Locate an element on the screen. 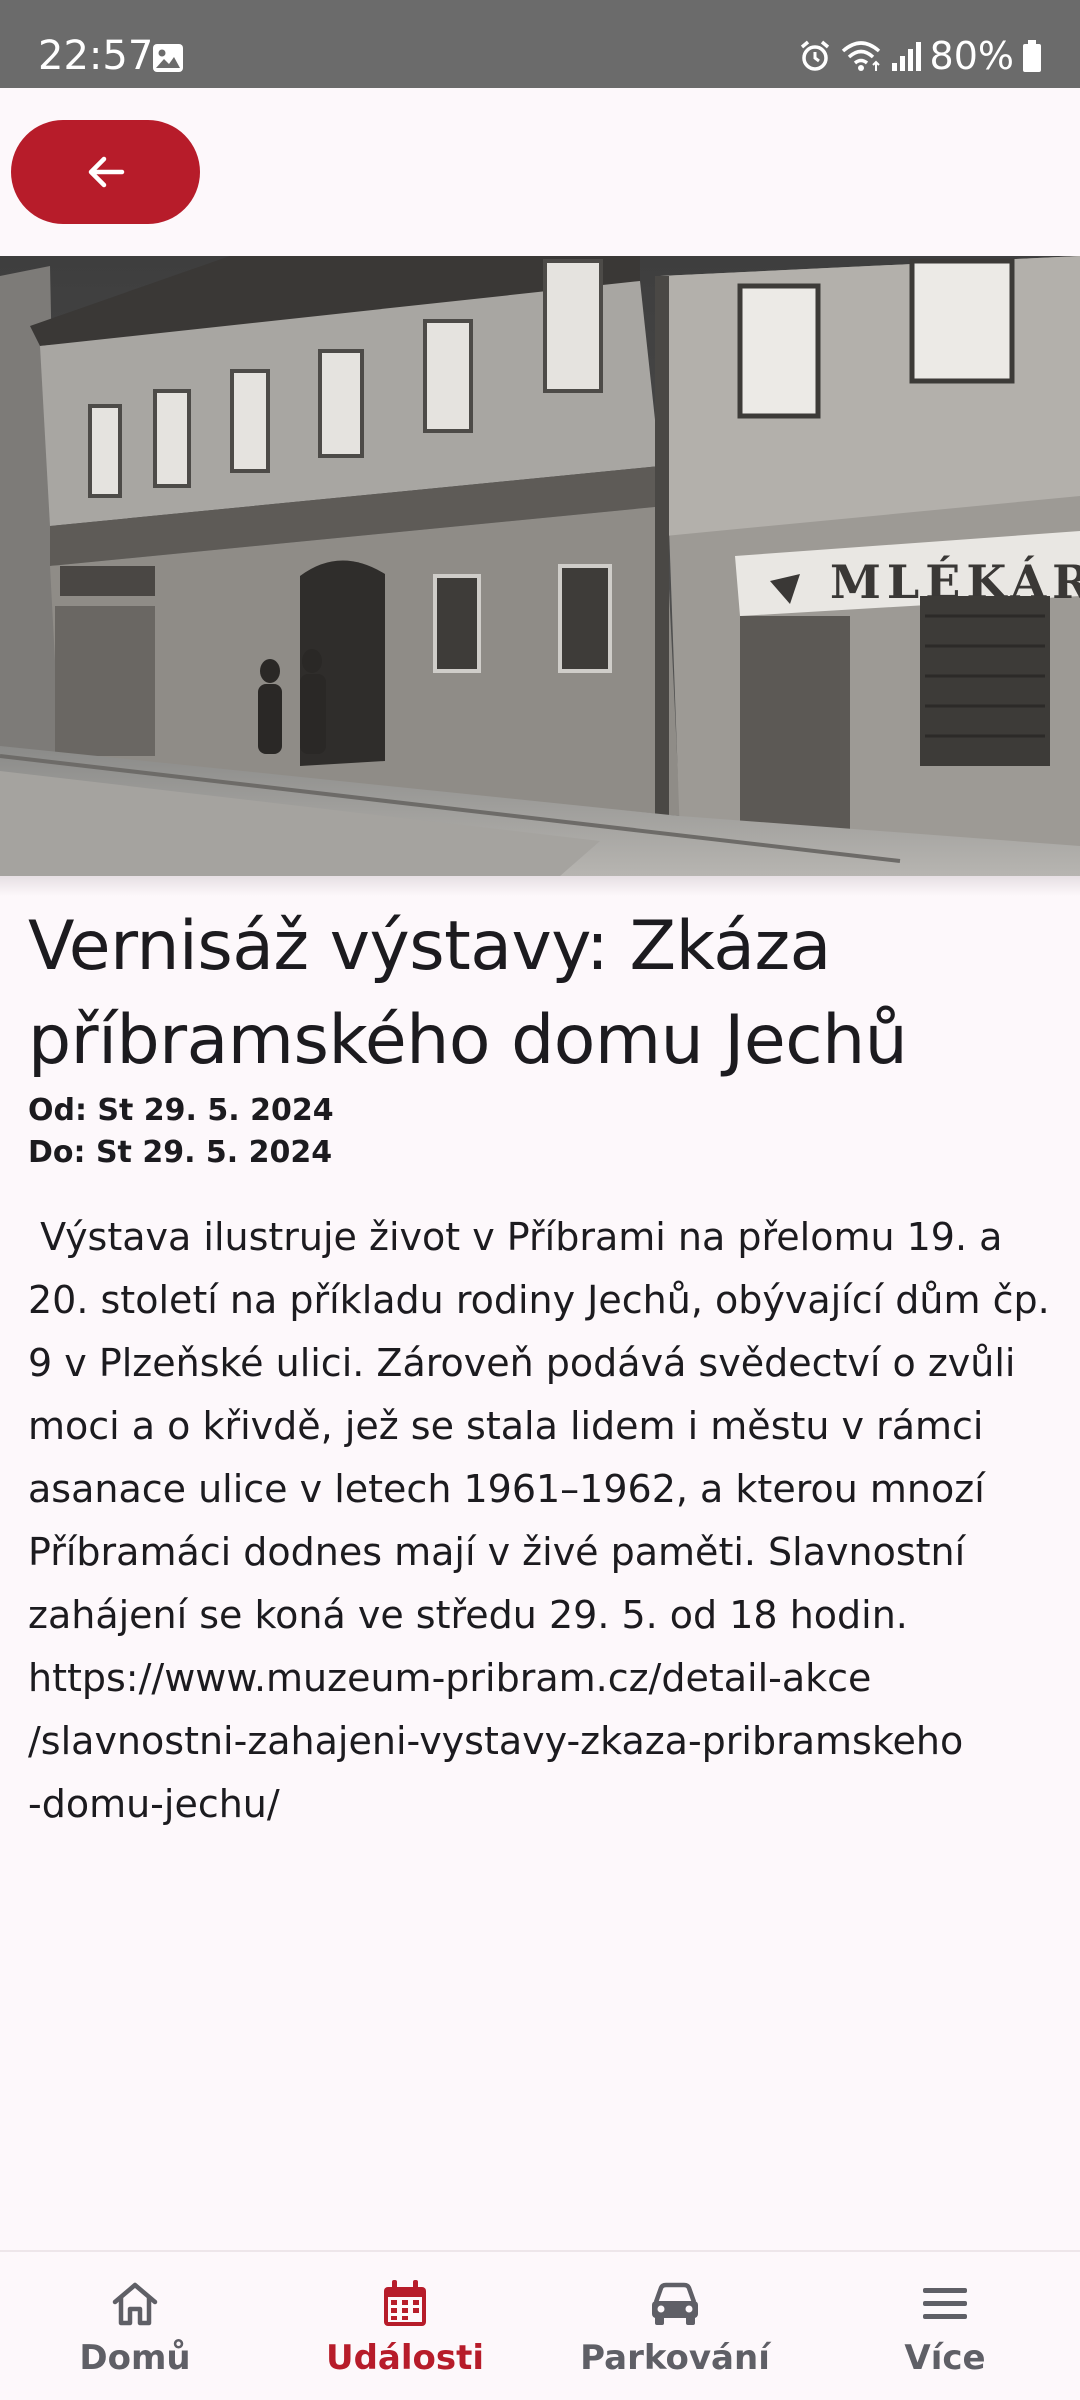 The width and height of the screenshot is (1080, 2400). calendar-icon is located at coordinates (405, 2304).